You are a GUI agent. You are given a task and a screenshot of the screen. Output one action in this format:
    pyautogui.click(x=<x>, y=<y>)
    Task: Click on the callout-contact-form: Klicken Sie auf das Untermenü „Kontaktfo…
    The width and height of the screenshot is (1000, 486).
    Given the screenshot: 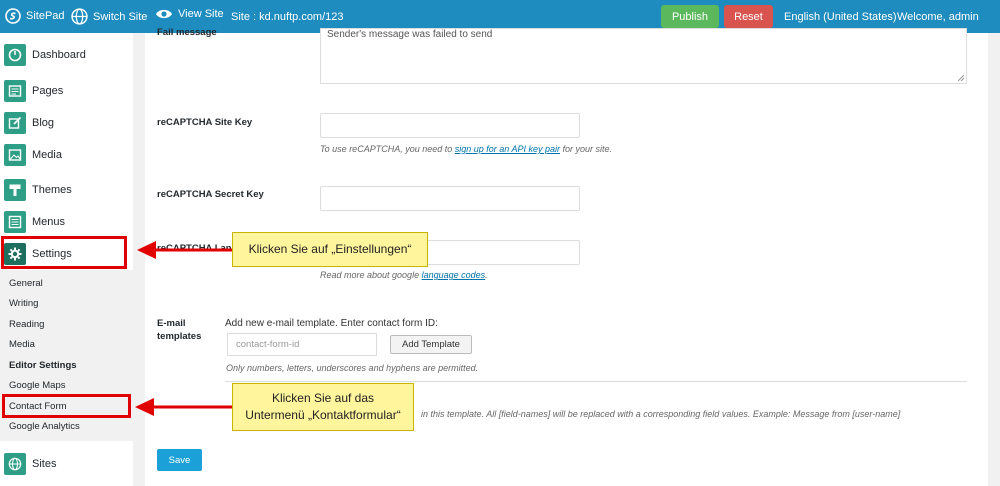 What is the action you would take?
    pyautogui.click(x=323, y=407)
    